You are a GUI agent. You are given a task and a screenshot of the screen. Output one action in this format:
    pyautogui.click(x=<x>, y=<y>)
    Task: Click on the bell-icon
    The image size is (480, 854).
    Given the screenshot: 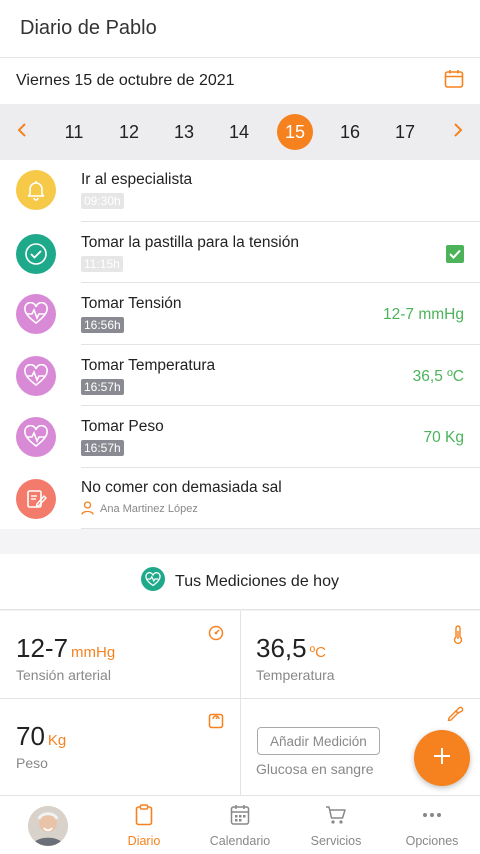 What is the action you would take?
    pyautogui.click(x=36, y=190)
    